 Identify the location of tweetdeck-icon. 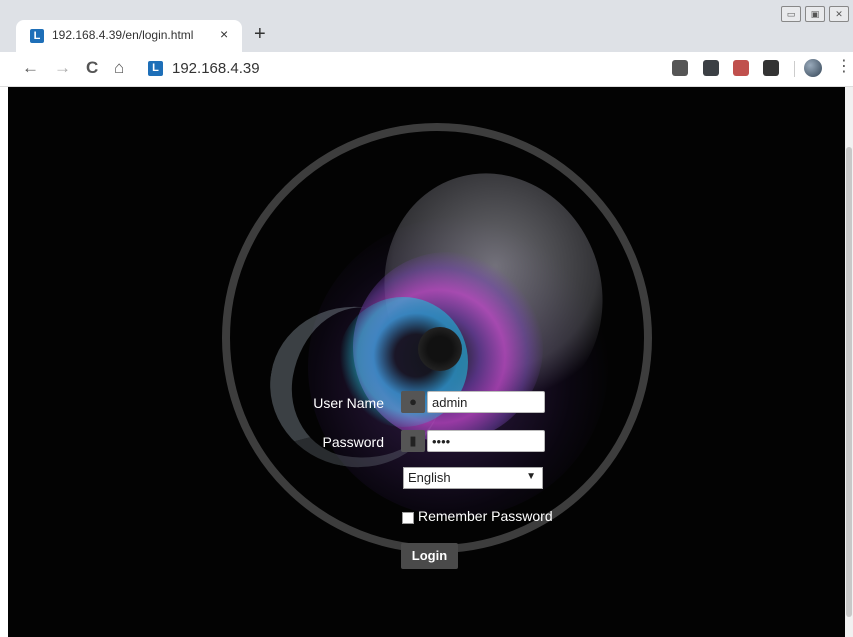
(711, 68).